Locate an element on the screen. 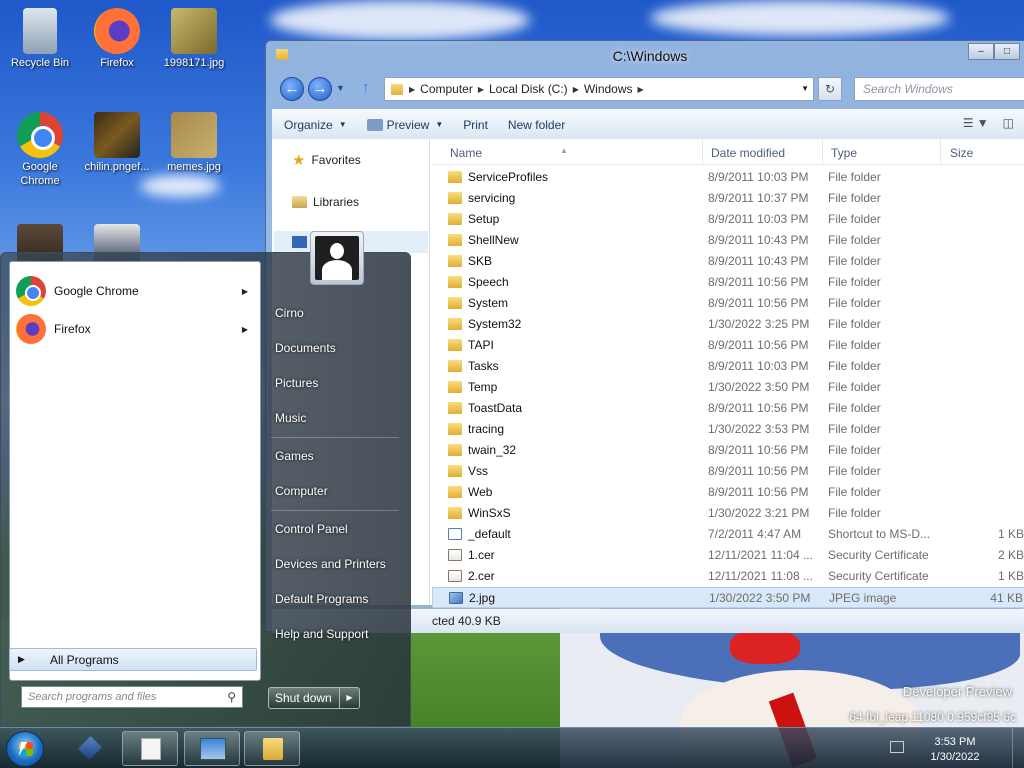  start-item-help-support: Help and Support is located at coordinates (321, 634).